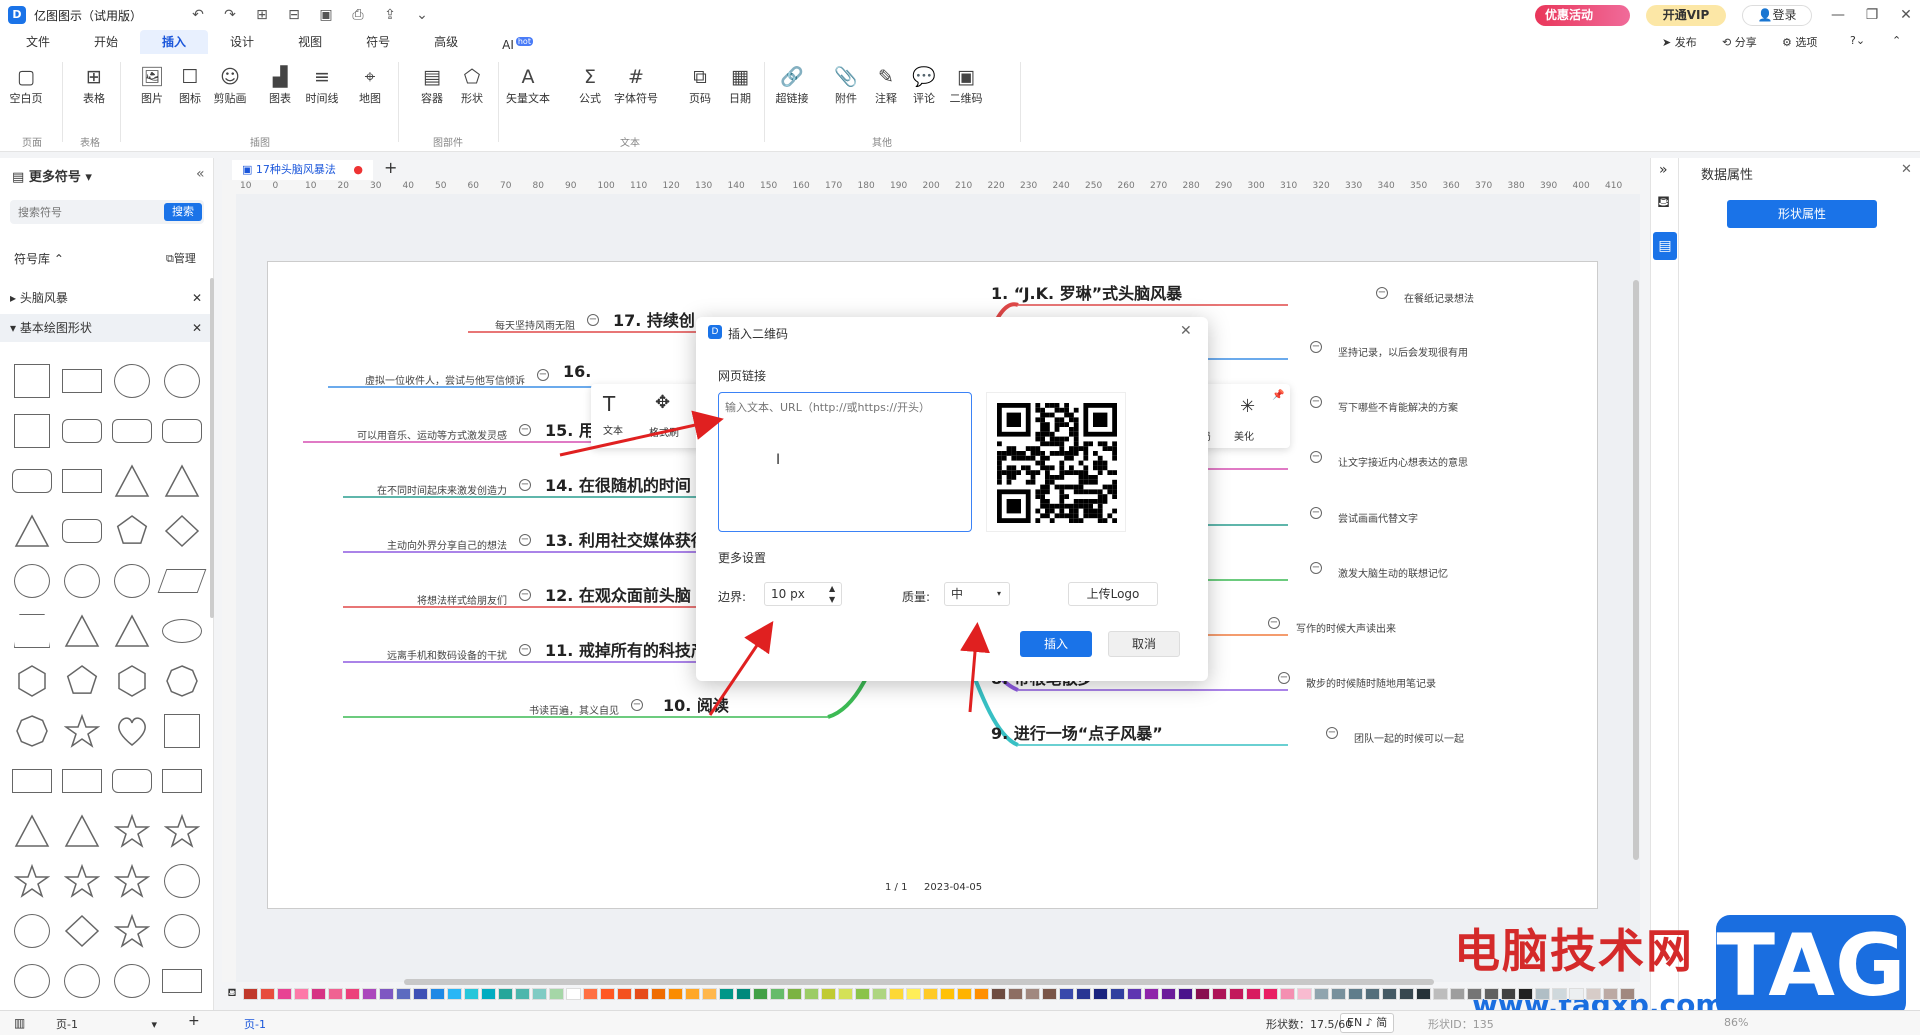 This screenshot has width=1920, height=1035. I want to click on page-tab: 页-1, so click(255, 1024).